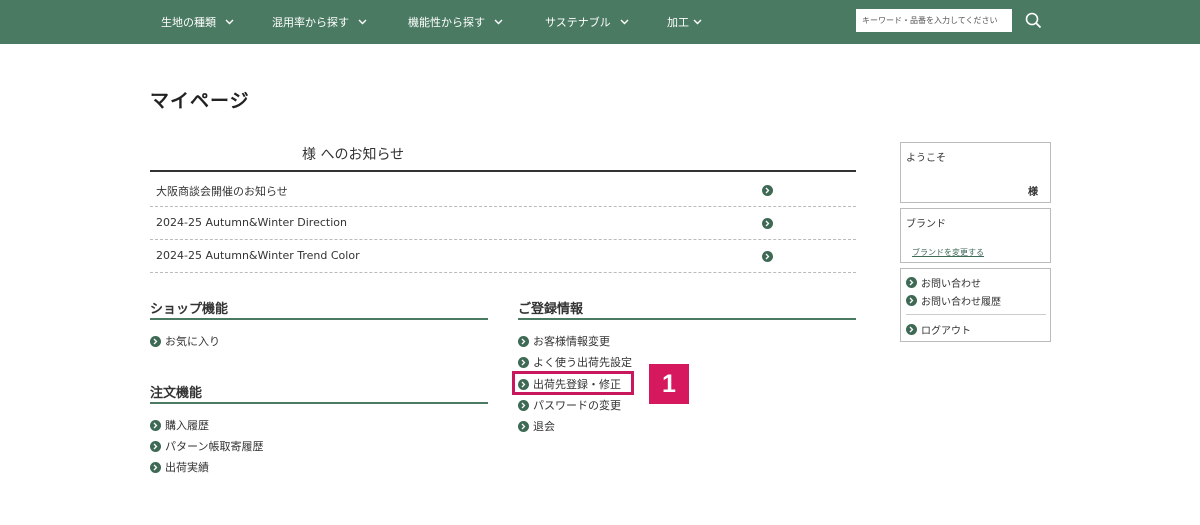 Image resolution: width=1200 pixels, height=525 pixels. Describe the element at coordinates (446, 22) in the screenshot. I see `nav-item-label: 機能性から探す` at that location.